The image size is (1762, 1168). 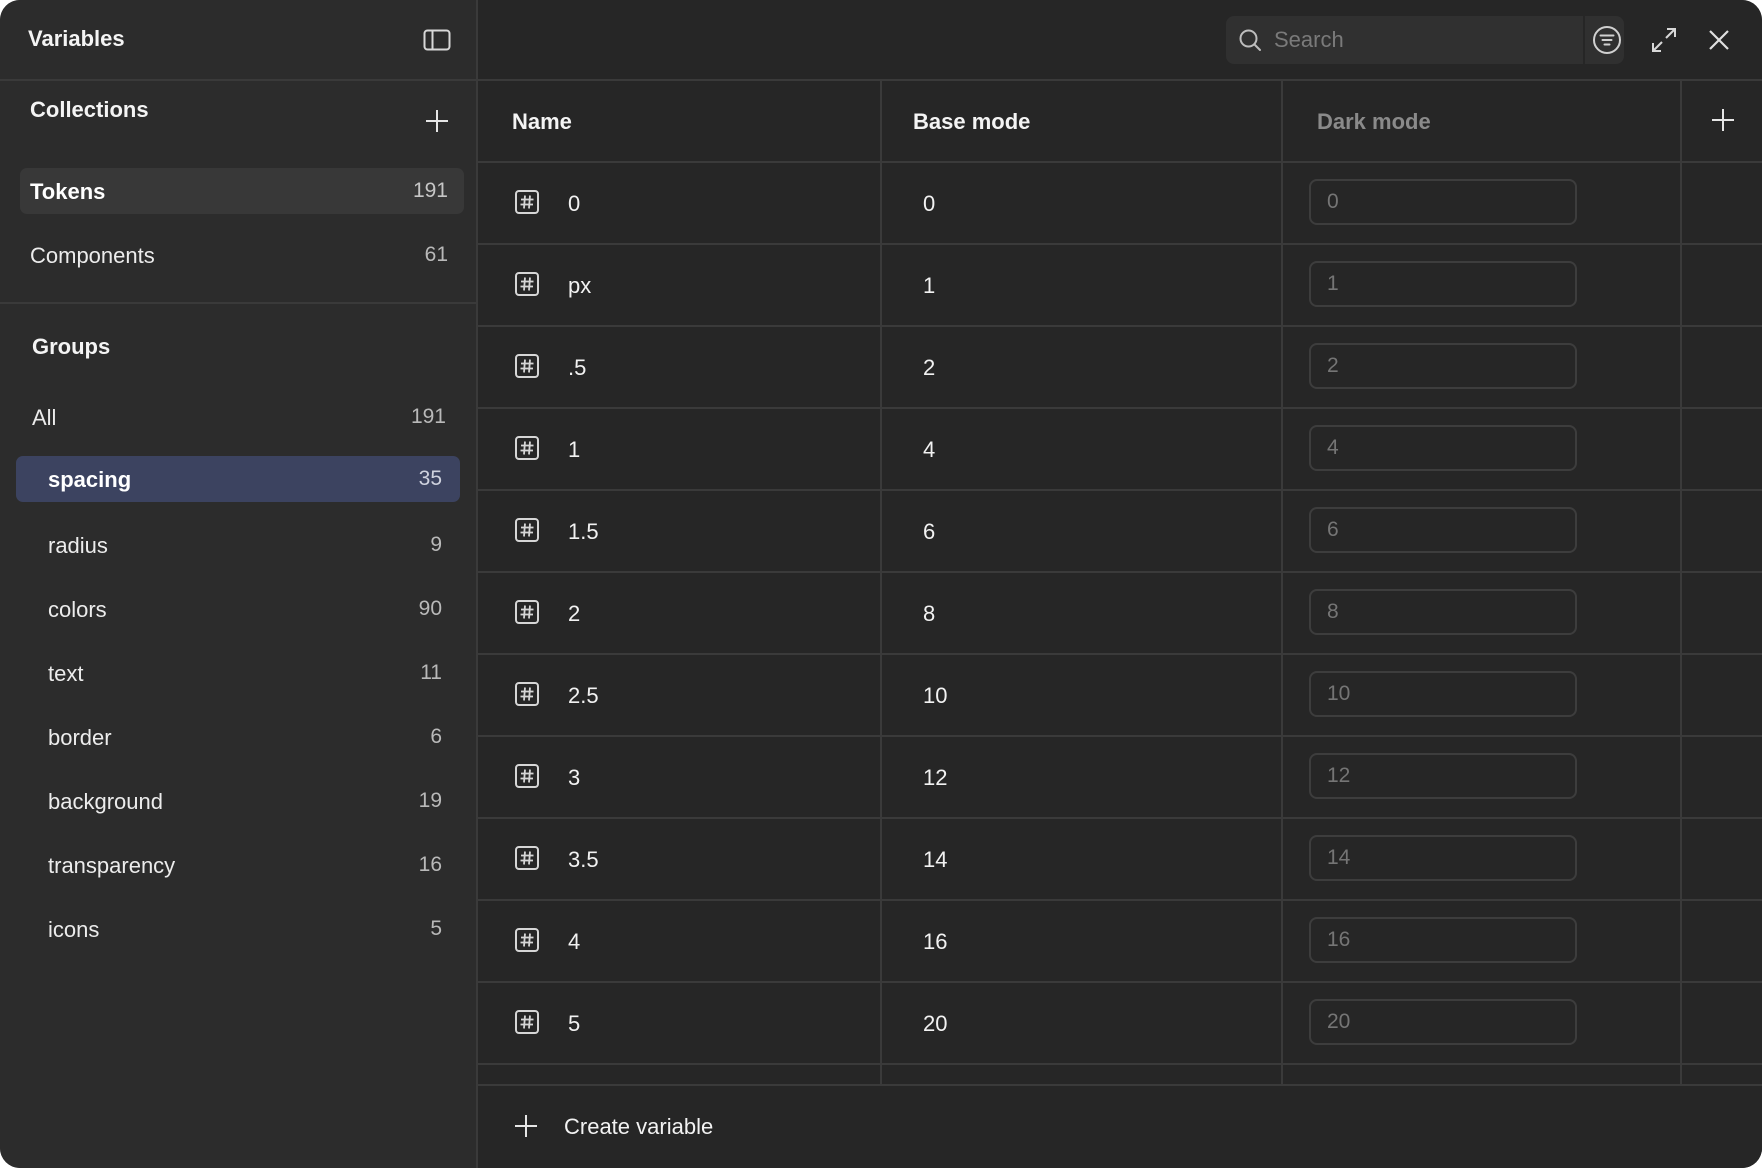 I want to click on group-item-transparency: transparency 16, so click(x=238, y=865).